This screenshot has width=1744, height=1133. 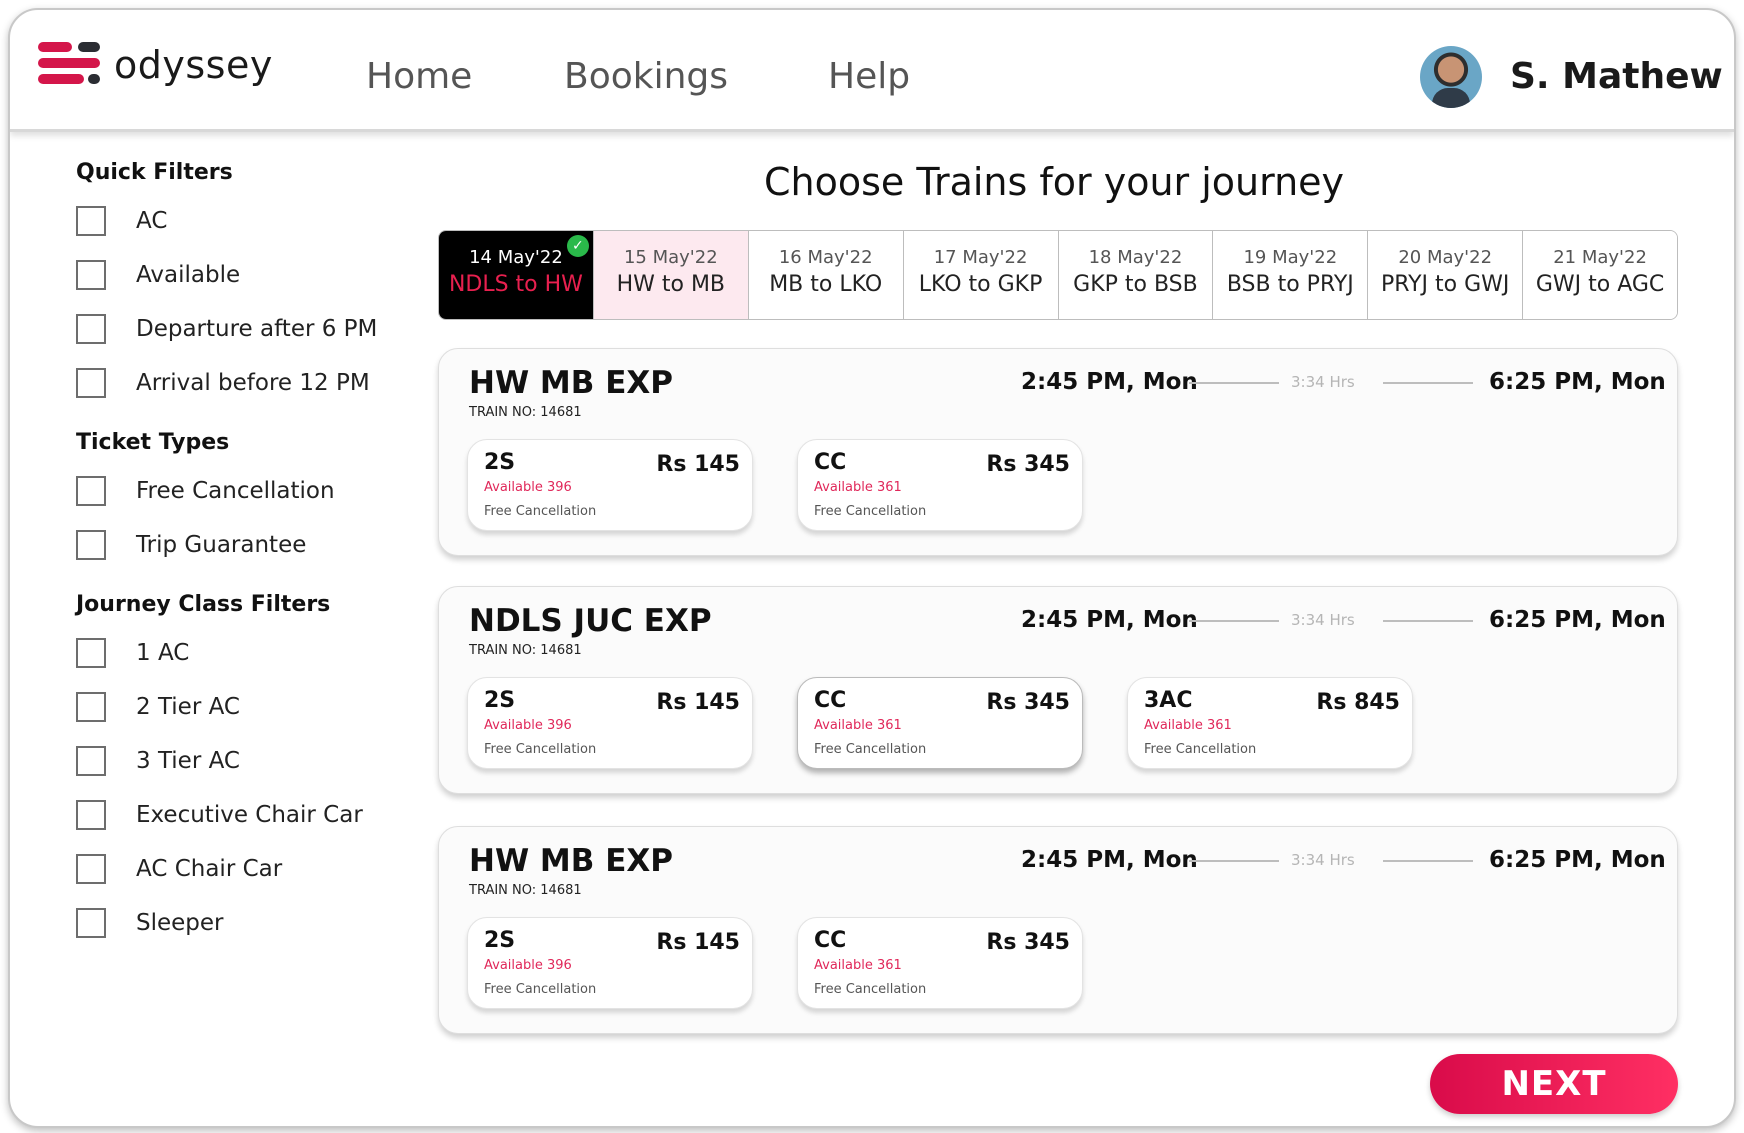 What do you see at coordinates (671, 275) in the screenshot?
I see `tab-15-may: 15 May'22 HW to MB` at bounding box center [671, 275].